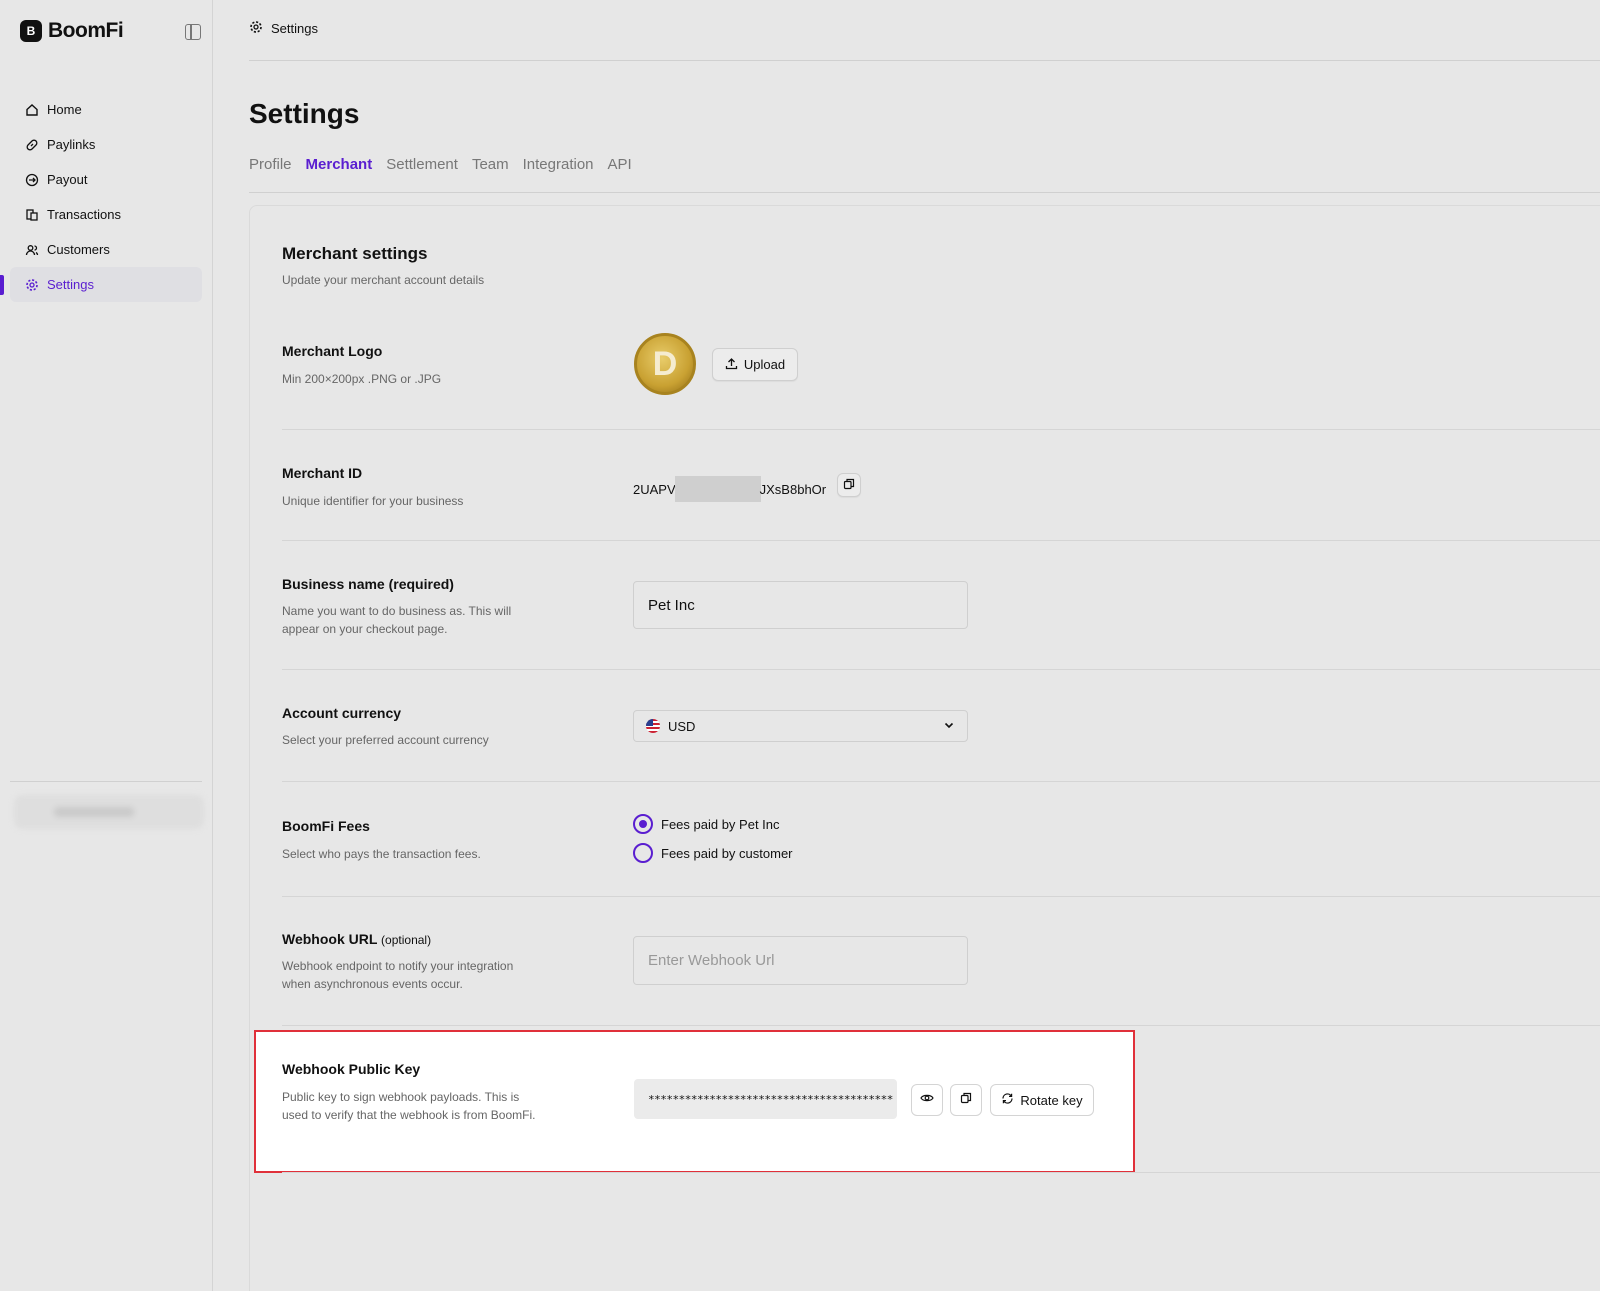  I want to click on upload-button-label: Upload, so click(764, 364).